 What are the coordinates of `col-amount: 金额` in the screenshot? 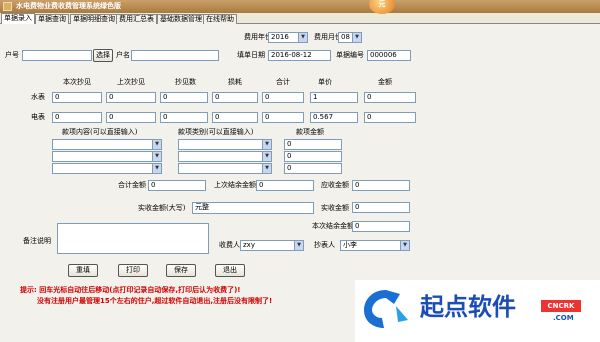 It's located at (385, 82).